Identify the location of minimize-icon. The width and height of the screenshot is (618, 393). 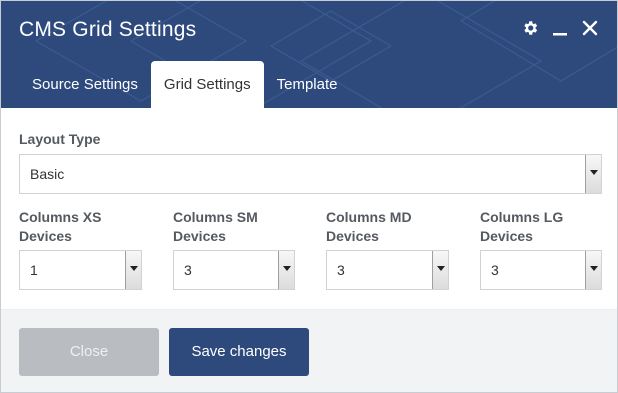
(560, 28).